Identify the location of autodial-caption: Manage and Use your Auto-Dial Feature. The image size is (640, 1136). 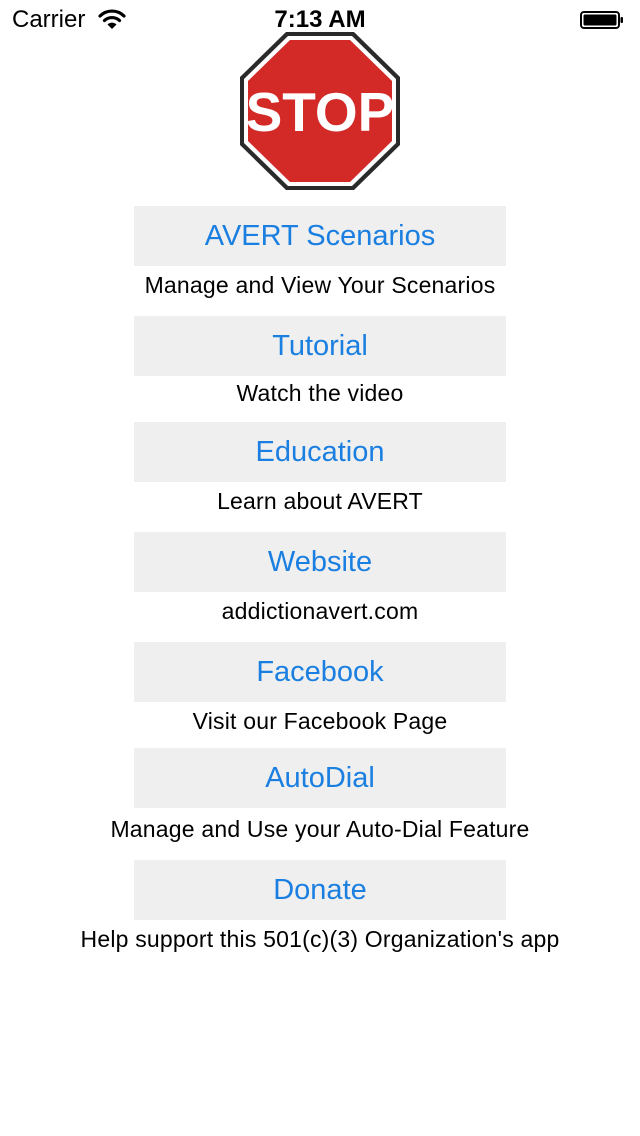
(320, 829).